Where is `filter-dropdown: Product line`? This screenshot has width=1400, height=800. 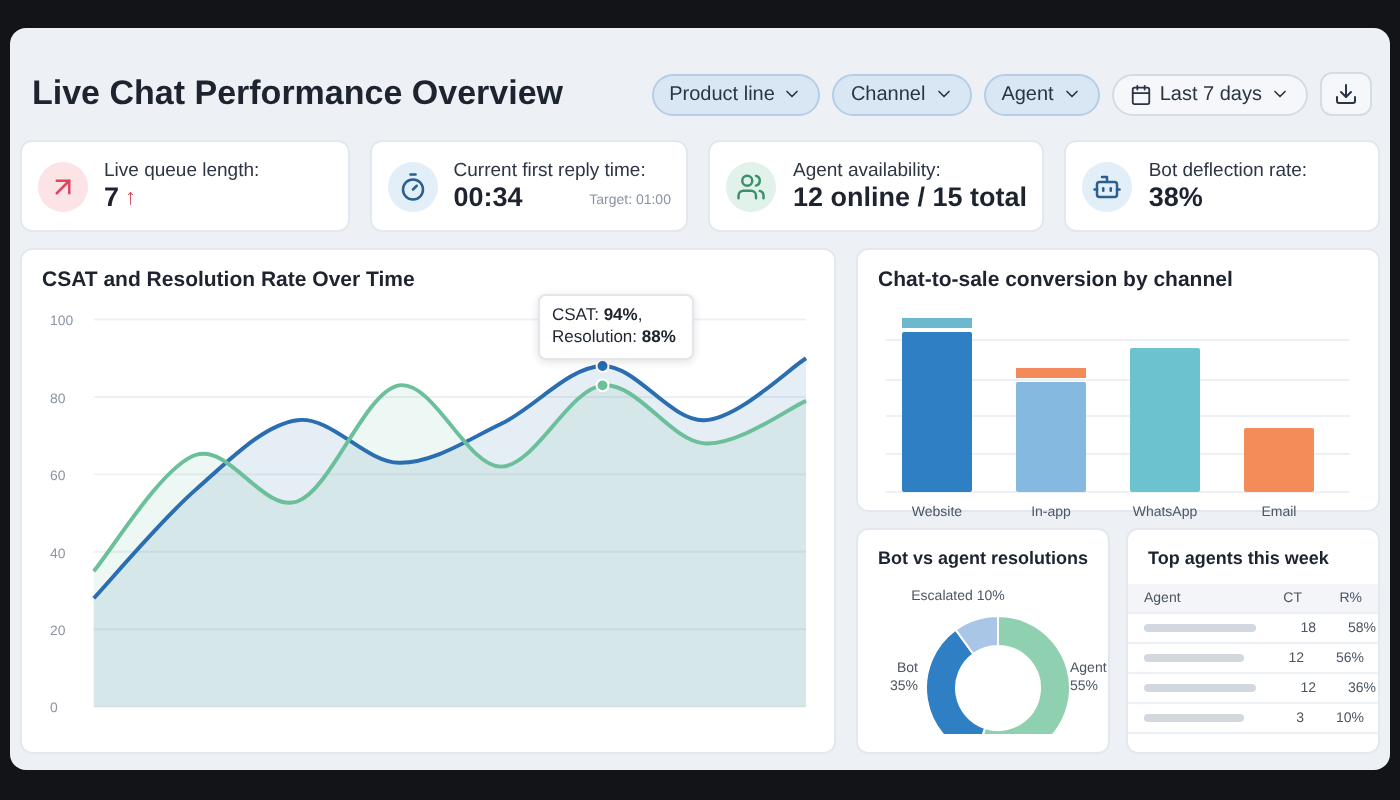 filter-dropdown: Product line is located at coordinates (736, 94).